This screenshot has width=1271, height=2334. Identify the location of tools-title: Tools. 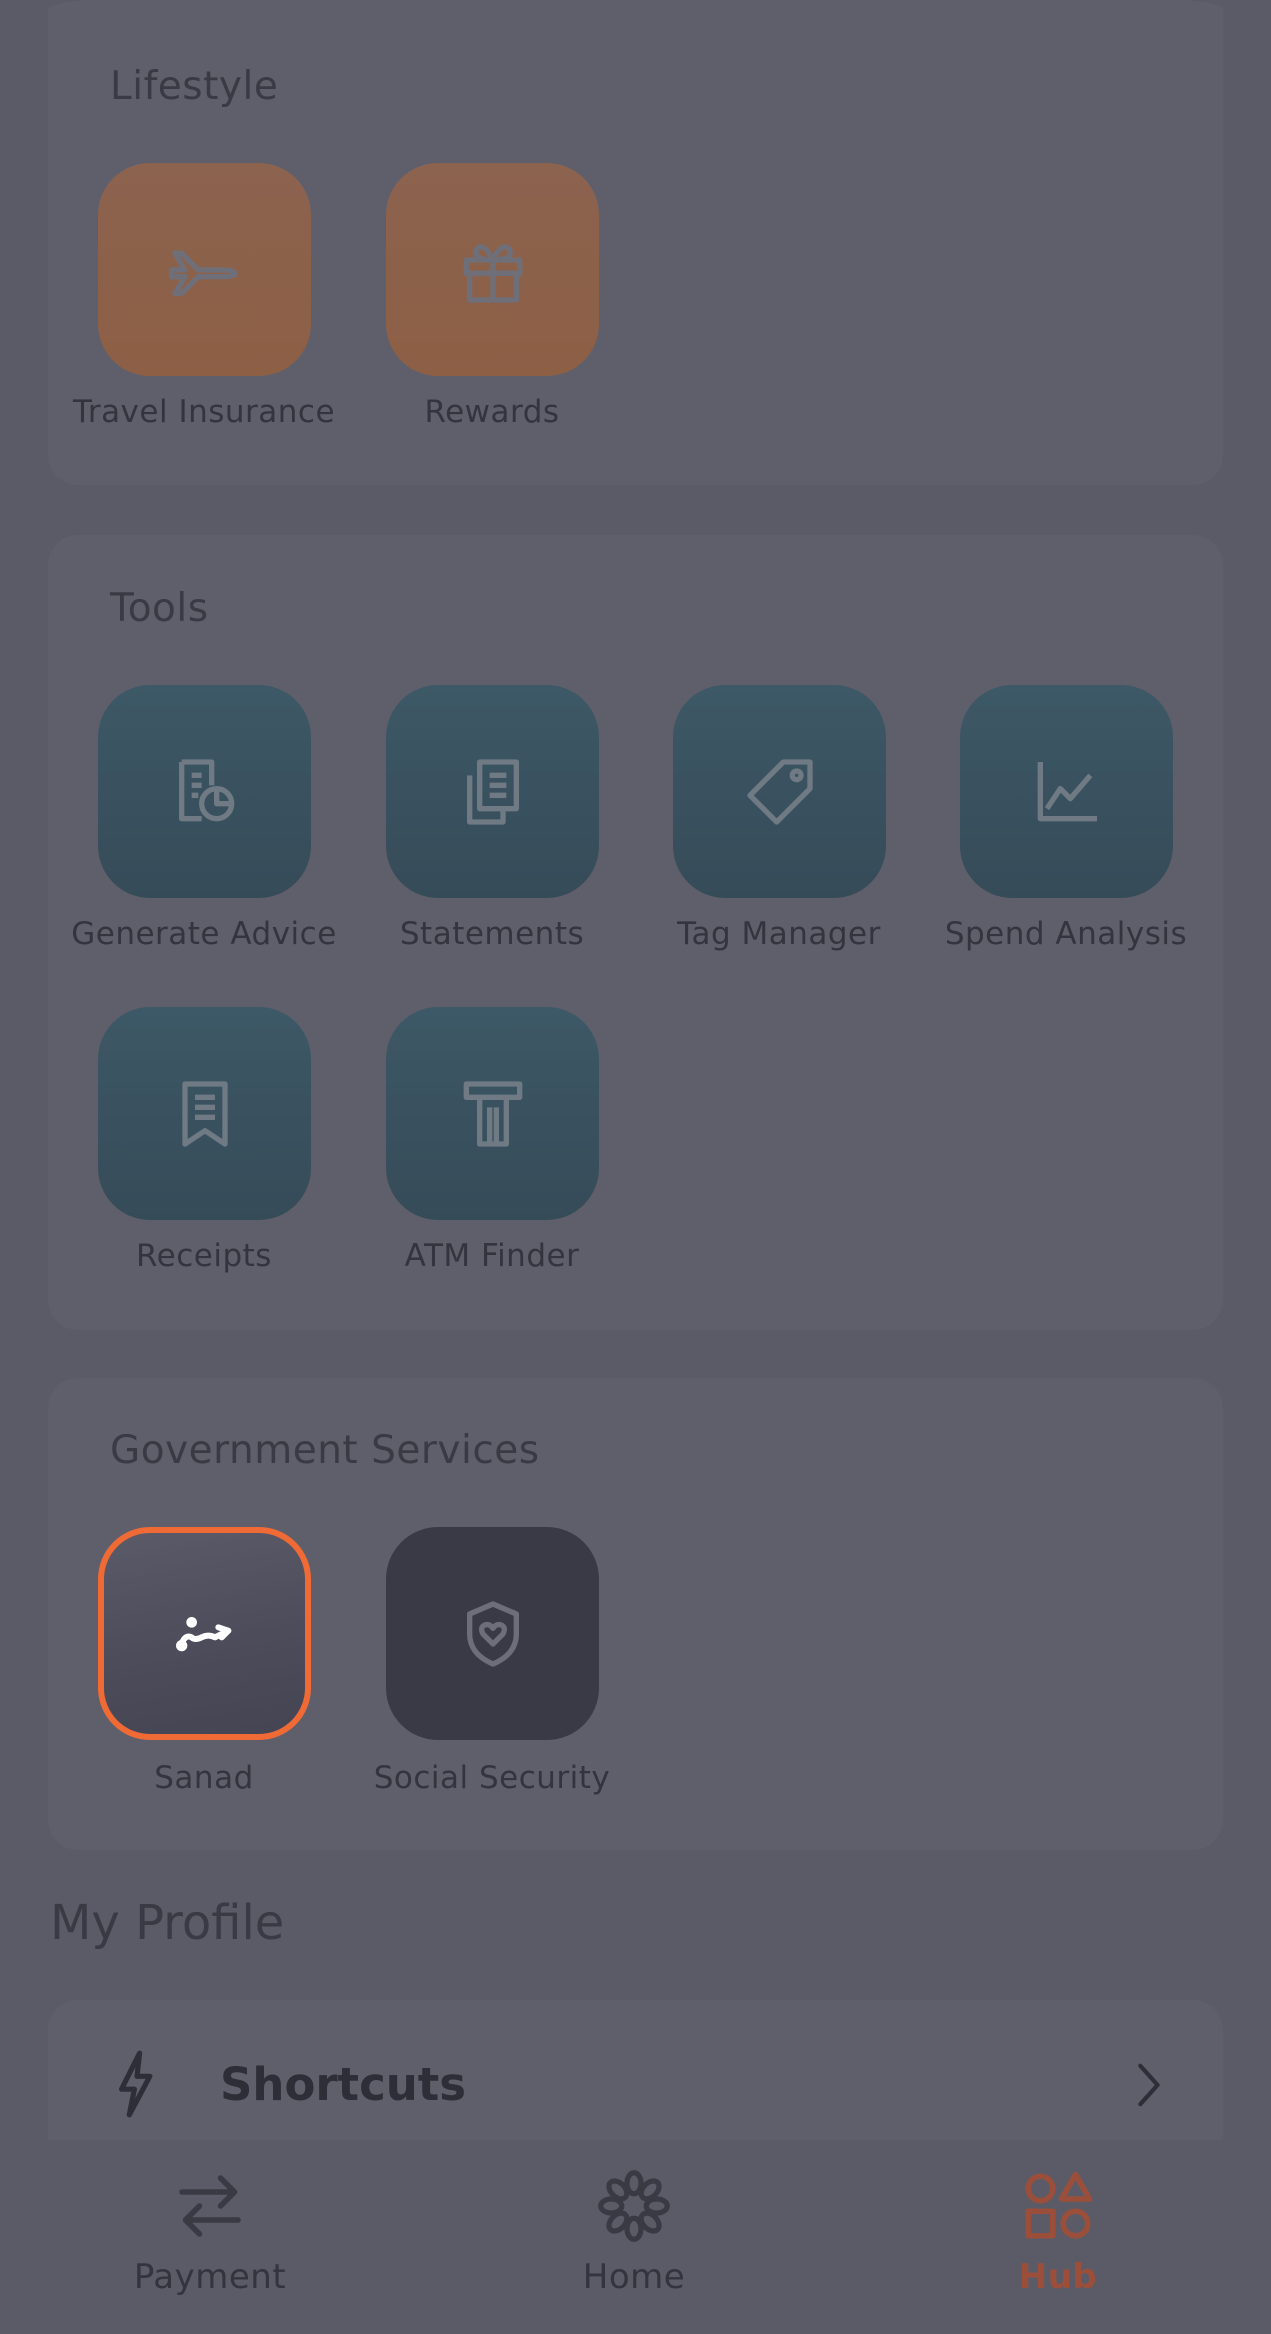
(159, 608).